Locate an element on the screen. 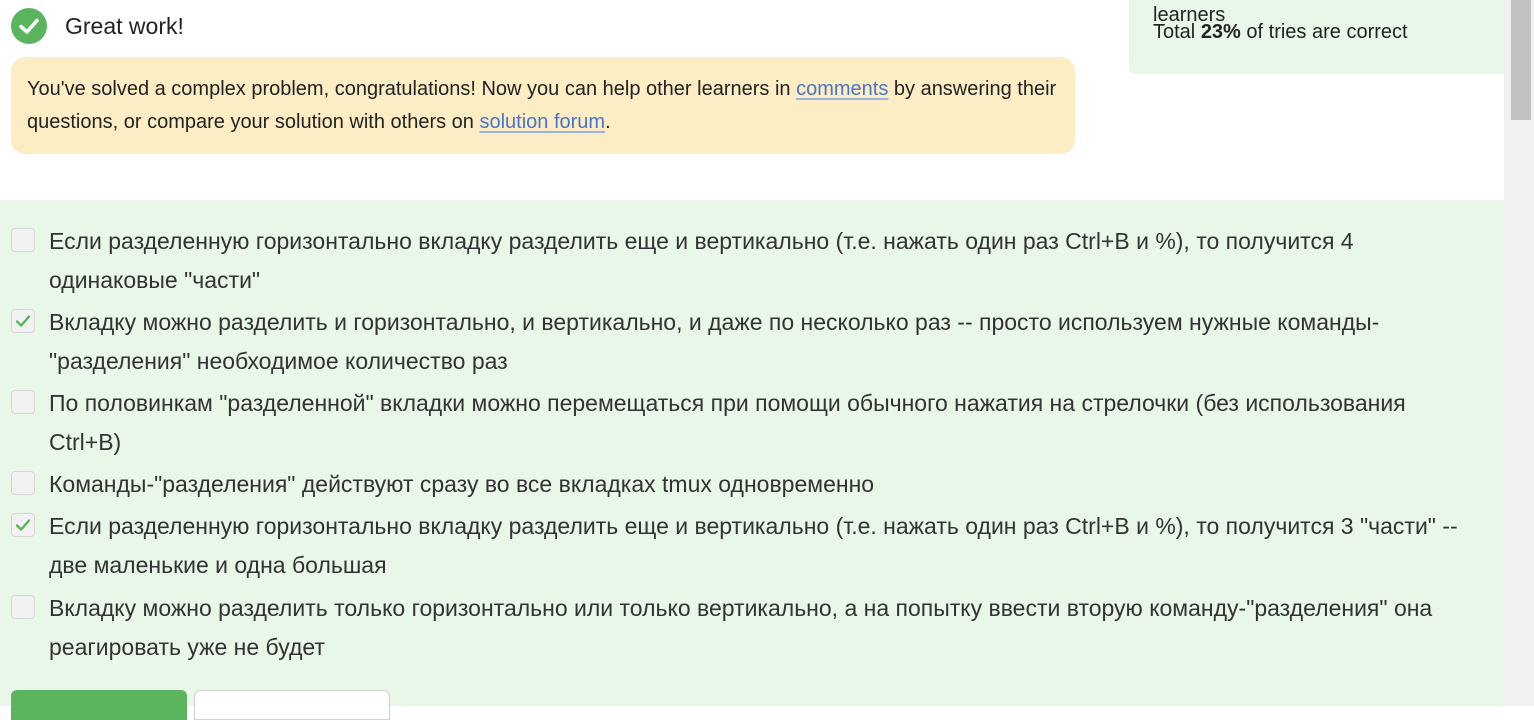 This screenshot has width=1534, height=720. secondary-button is located at coordinates (292, 705).